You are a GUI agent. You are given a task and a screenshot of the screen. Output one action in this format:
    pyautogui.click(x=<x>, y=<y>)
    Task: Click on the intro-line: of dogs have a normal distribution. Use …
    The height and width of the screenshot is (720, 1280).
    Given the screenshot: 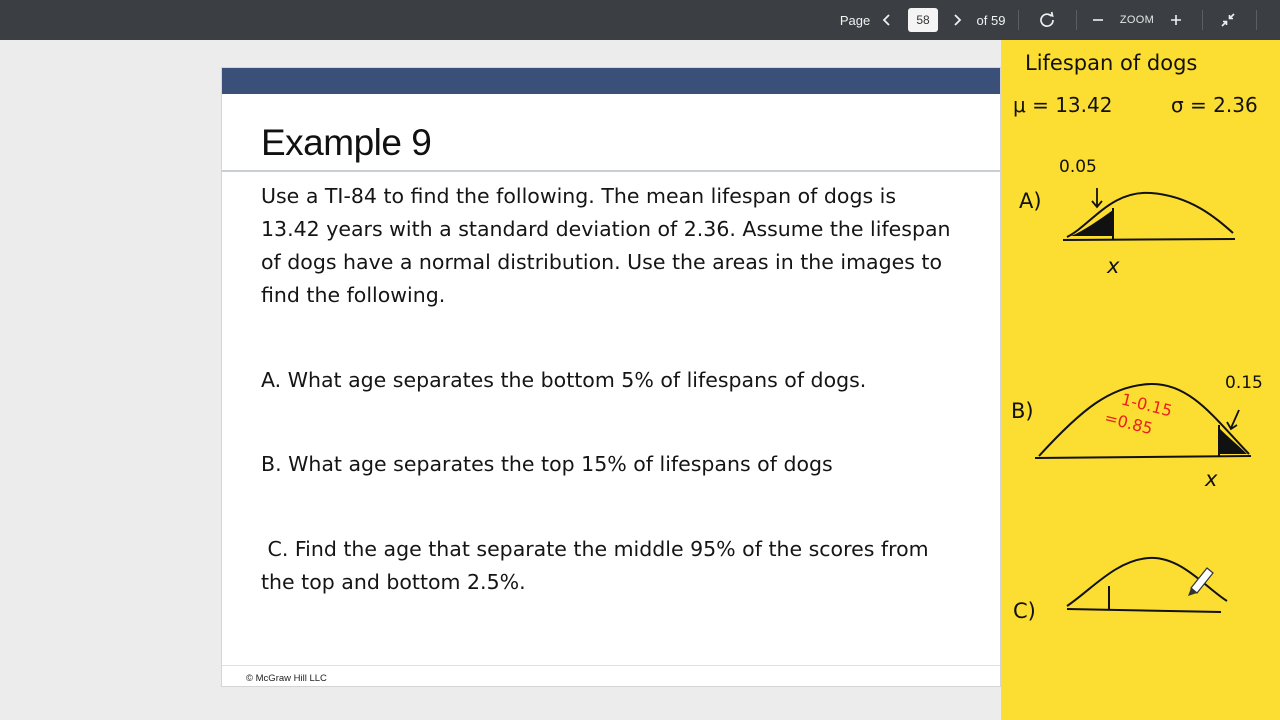 What is the action you would take?
    pyautogui.click(x=602, y=262)
    